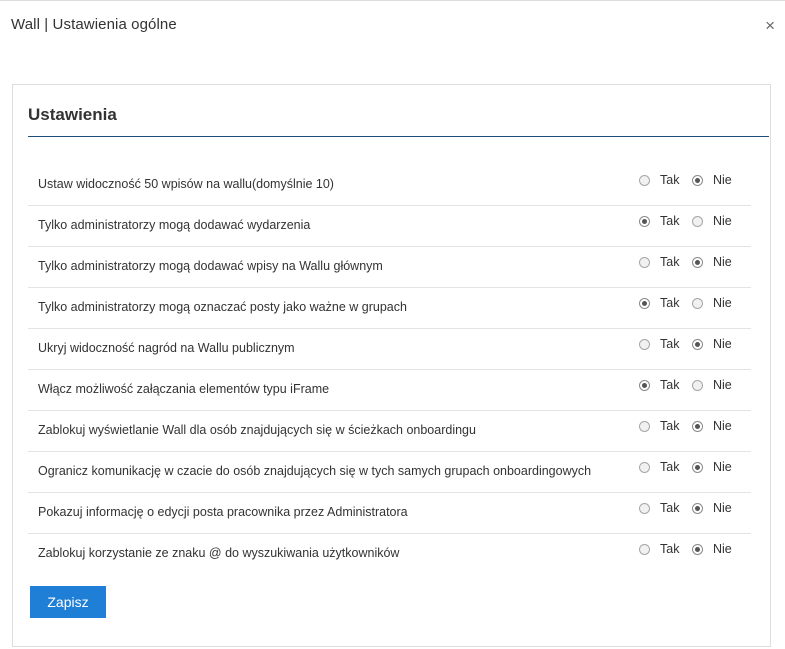 The height and width of the screenshot is (649, 785). What do you see at coordinates (398, 136) in the screenshot?
I see `heading-divider` at bounding box center [398, 136].